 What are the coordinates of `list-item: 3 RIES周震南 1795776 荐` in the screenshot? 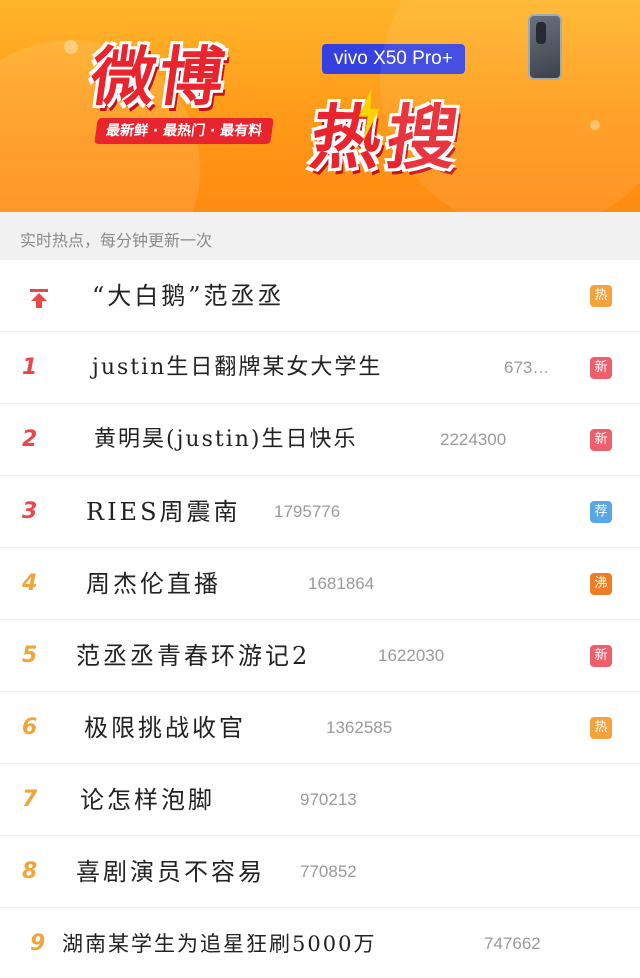 It's located at (320, 512).